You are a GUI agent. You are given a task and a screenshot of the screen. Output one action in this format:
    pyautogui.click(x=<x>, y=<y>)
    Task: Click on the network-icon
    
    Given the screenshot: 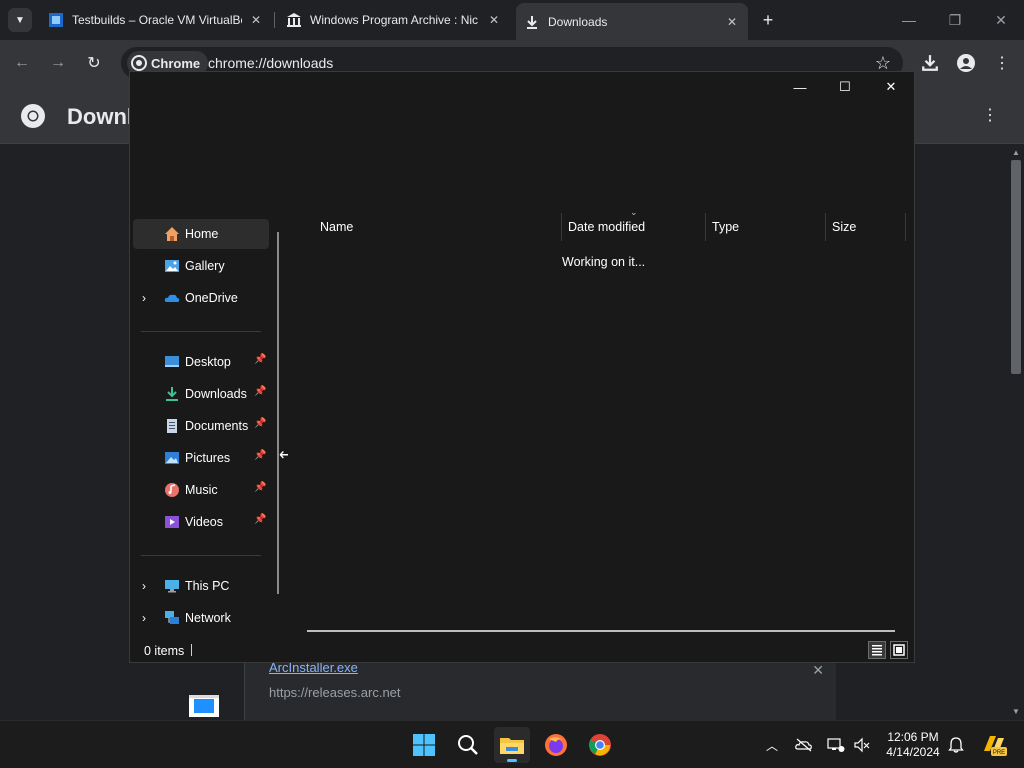 What is the action you would take?
    pyautogui.click(x=172, y=617)
    